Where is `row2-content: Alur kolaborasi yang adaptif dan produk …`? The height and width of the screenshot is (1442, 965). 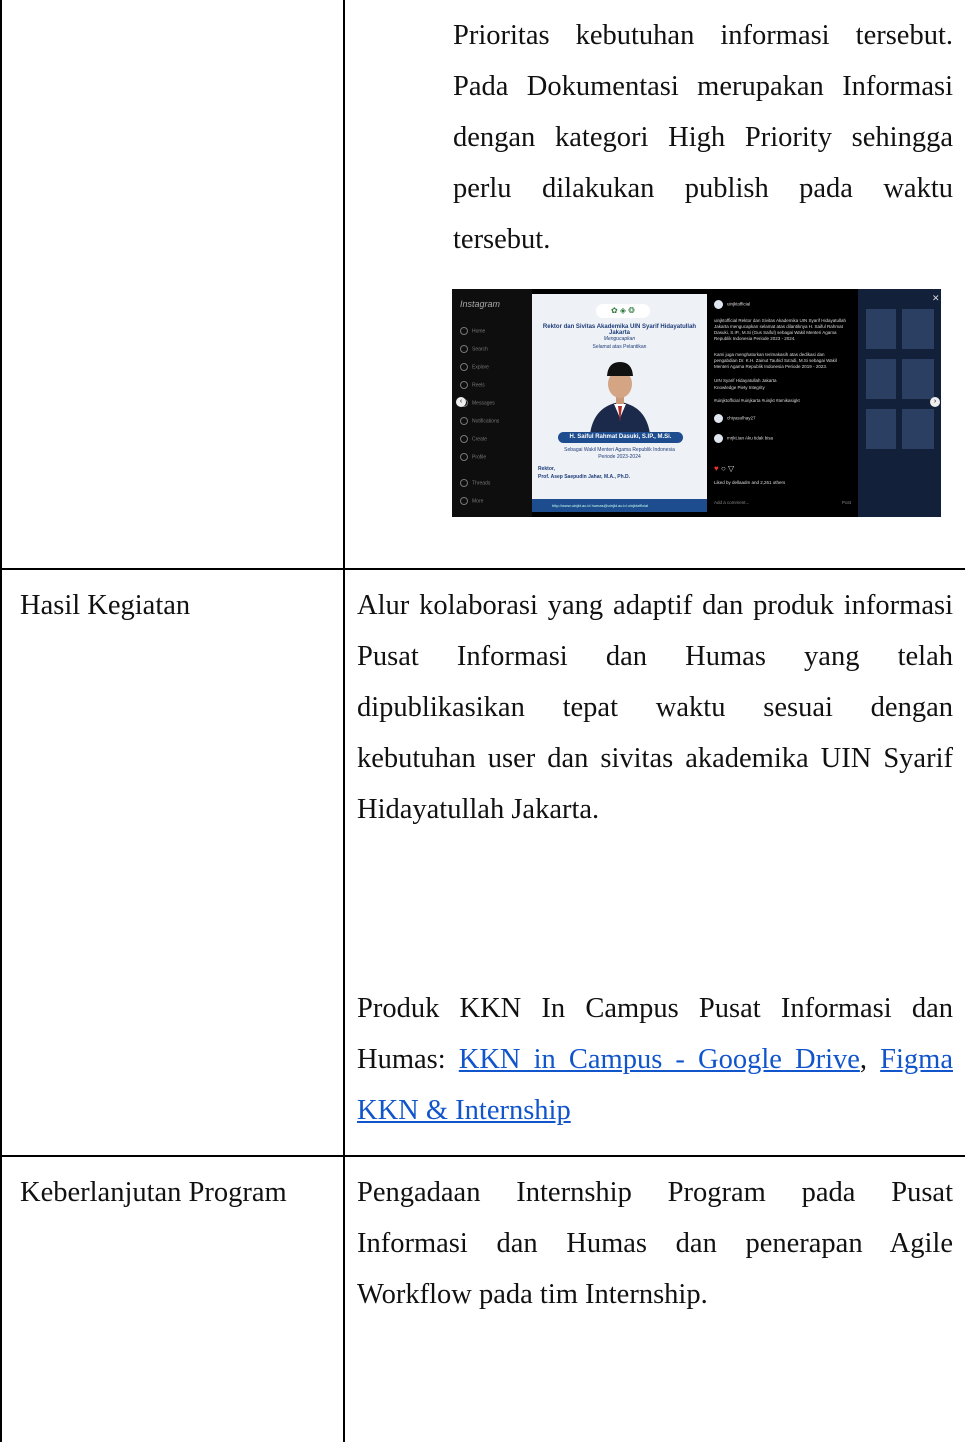
row2-content: Alur kolaborasi yang adaptif dan produk … is located at coordinates (655, 707).